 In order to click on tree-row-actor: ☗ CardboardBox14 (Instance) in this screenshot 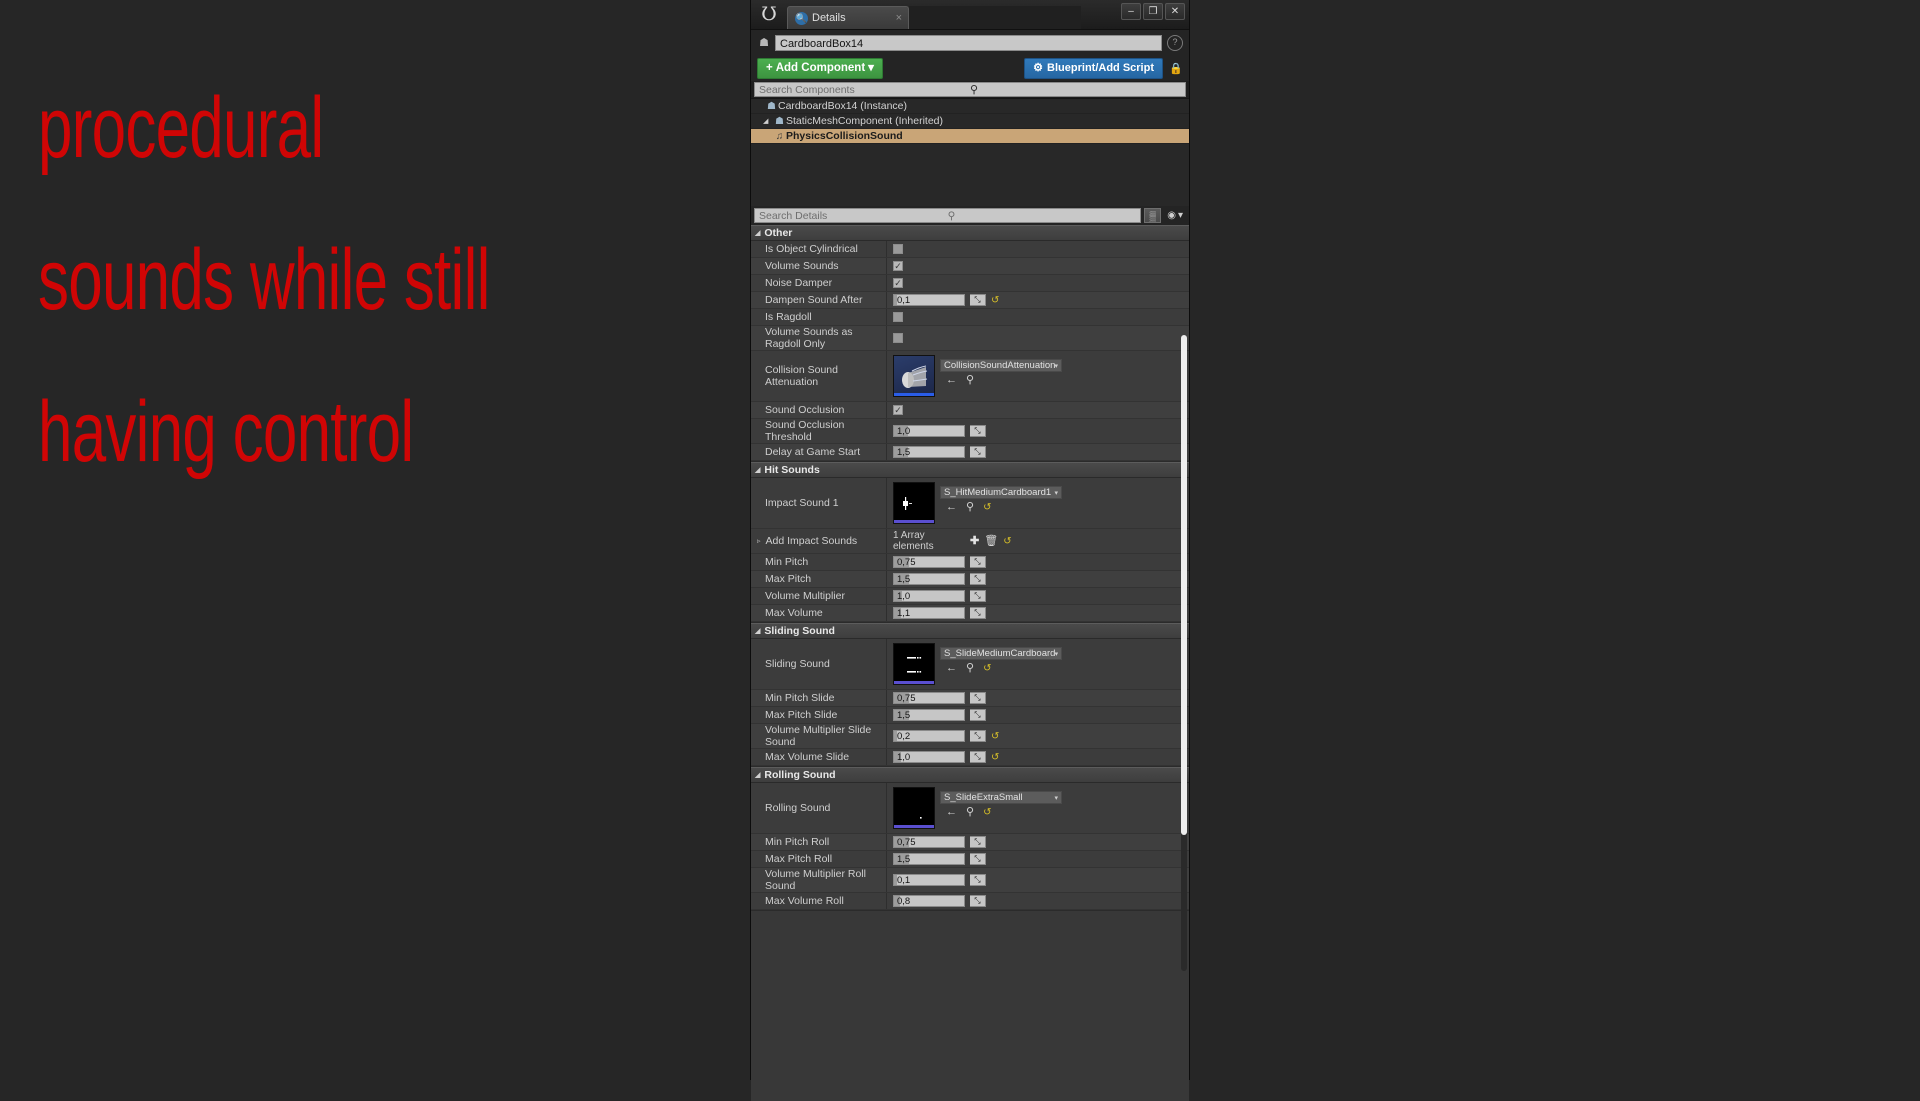, I will do `click(970, 106)`.